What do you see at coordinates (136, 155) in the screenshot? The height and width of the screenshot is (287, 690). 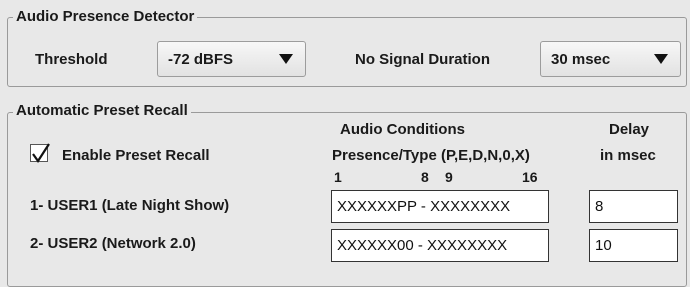 I see `enable-preset-recall-label: Enable Preset Recall` at bounding box center [136, 155].